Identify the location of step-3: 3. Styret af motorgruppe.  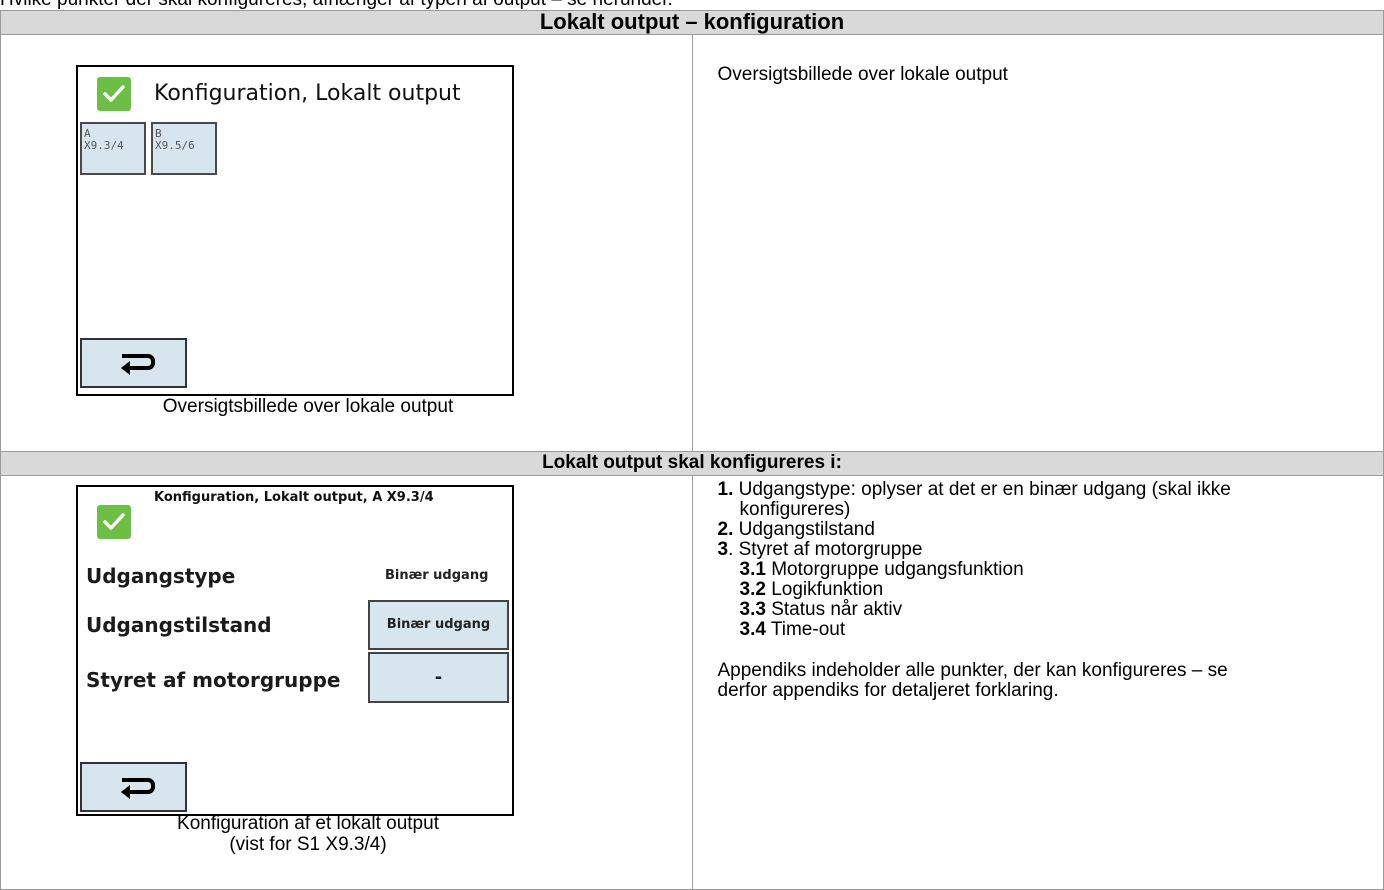
(974, 550).